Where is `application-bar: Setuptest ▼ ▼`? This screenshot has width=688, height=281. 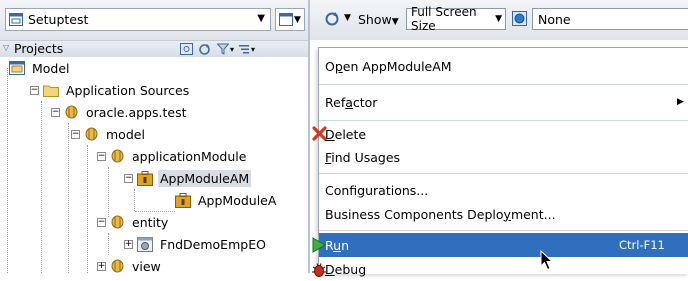
application-bar: Setuptest ▼ ▼ is located at coordinates (154, 20).